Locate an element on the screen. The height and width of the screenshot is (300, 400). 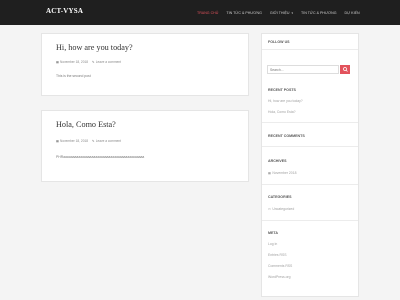
category-label: Uncategorized is located at coordinates (283, 209).